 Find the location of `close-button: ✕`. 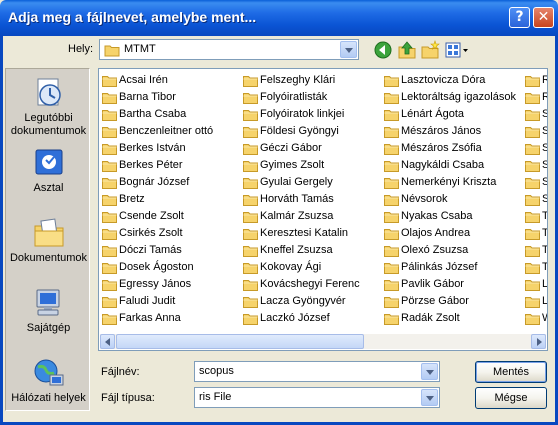

close-button: ✕ is located at coordinates (543, 17).